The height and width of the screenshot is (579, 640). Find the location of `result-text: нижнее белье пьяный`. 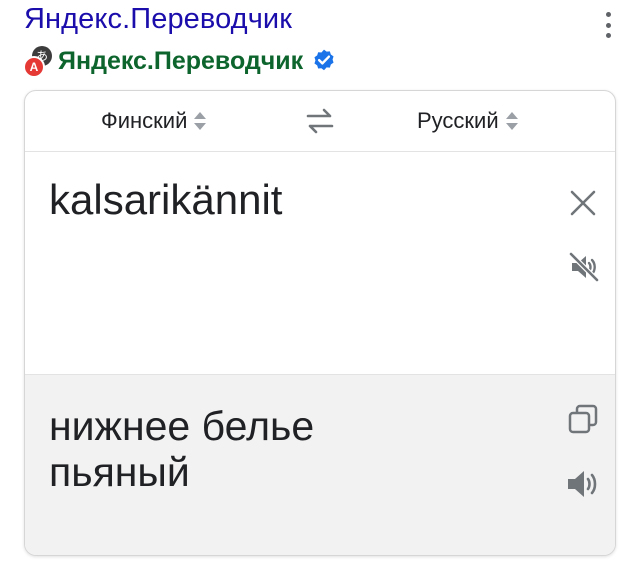

result-text: нижнее белье пьяный is located at coordinates (181, 449).